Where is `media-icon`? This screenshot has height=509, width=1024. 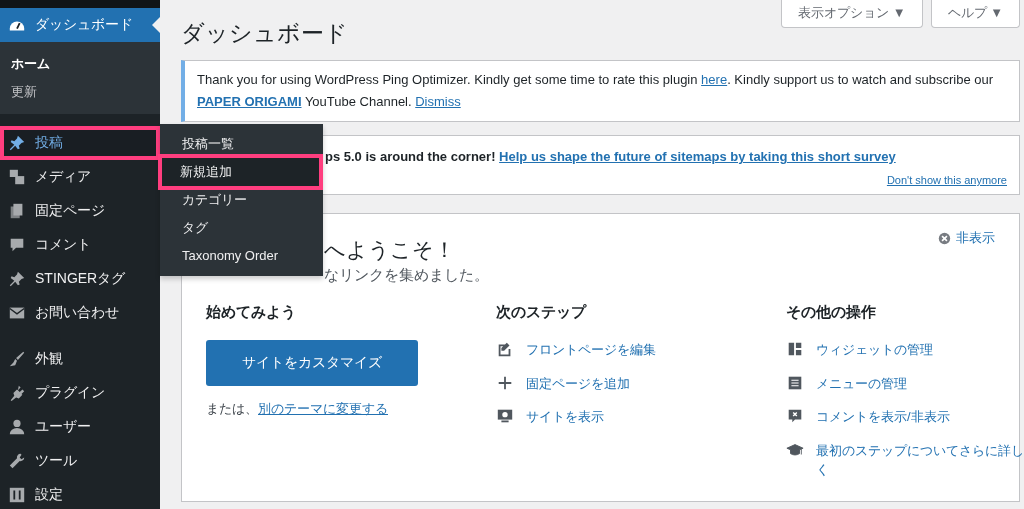
media-icon is located at coordinates (17, 177).